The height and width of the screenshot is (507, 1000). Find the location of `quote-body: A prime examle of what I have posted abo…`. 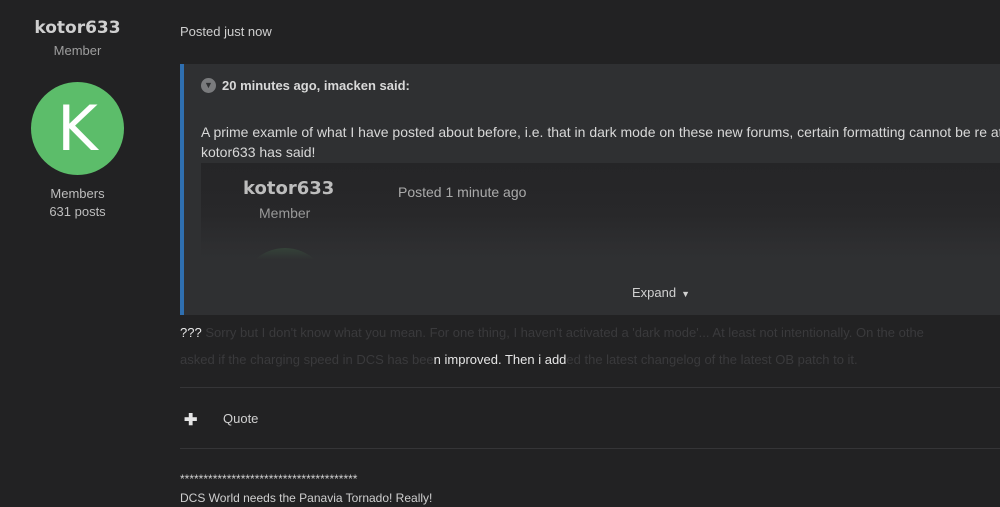

quote-body: A prime examle of what I have posted abo… is located at coordinates (600, 142).